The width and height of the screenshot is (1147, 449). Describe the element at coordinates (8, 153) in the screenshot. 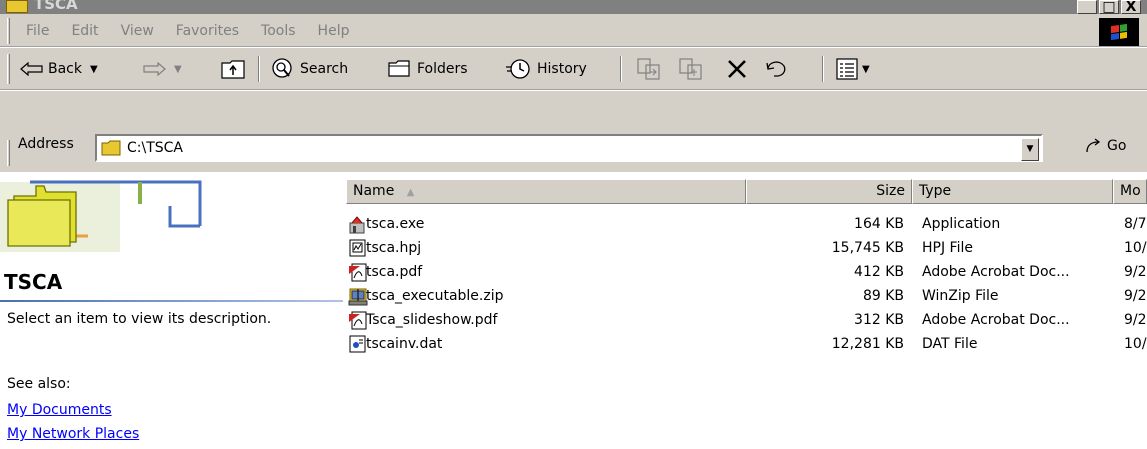

I see `address-grip` at that location.